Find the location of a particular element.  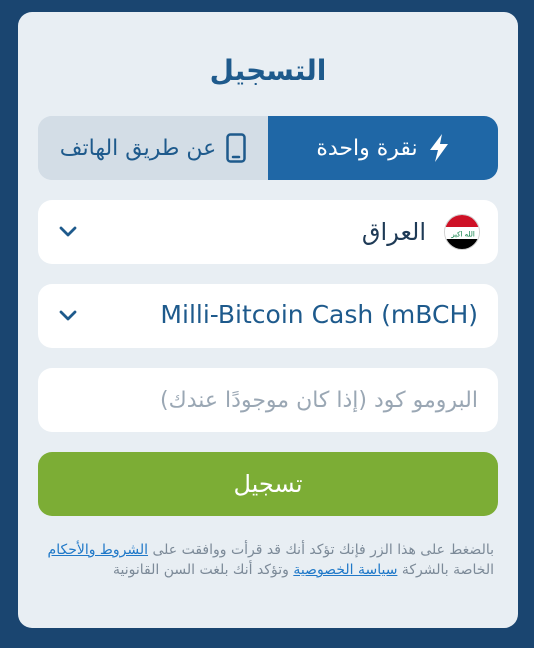

flag-inscription: الله اكبر is located at coordinates (462, 235).